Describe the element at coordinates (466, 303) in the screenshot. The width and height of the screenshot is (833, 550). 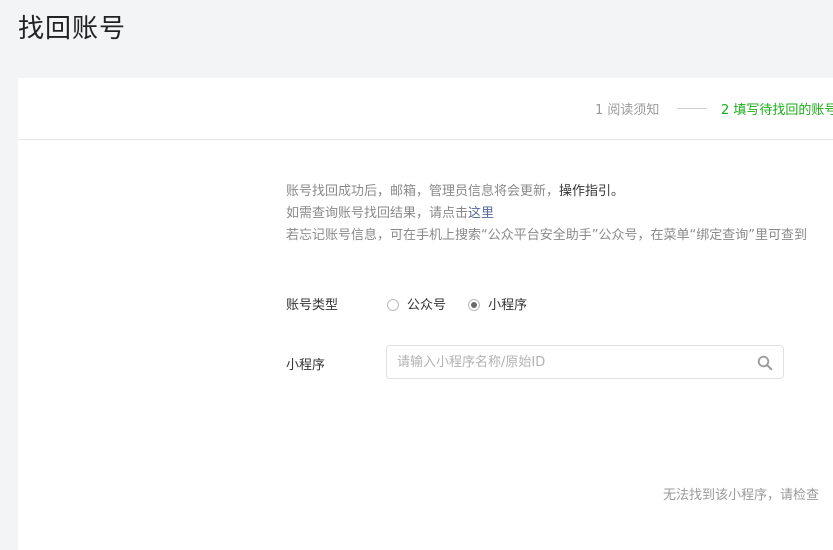
I see `account-type-radio-group: 公众号 小程序` at that location.